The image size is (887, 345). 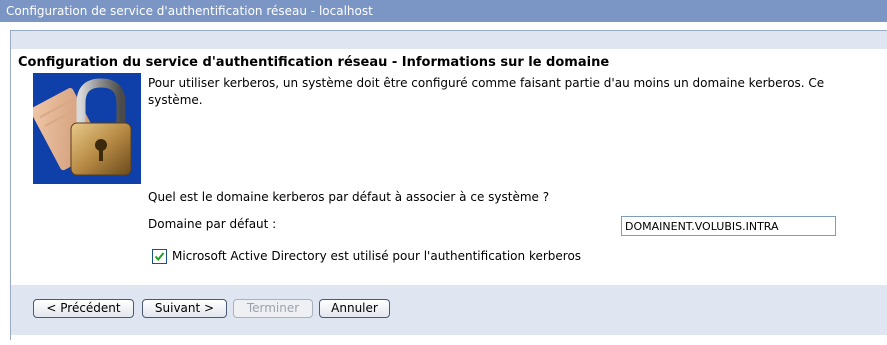 I want to click on cancel-button: Annuler, so click(x=354, y=308).